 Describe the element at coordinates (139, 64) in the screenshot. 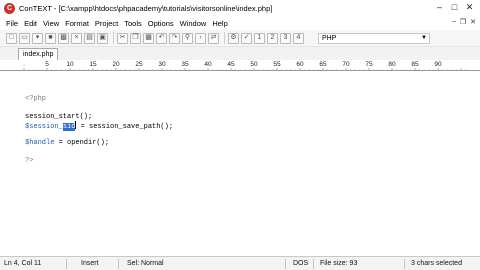

I see `ruler-label: 25` at that location.